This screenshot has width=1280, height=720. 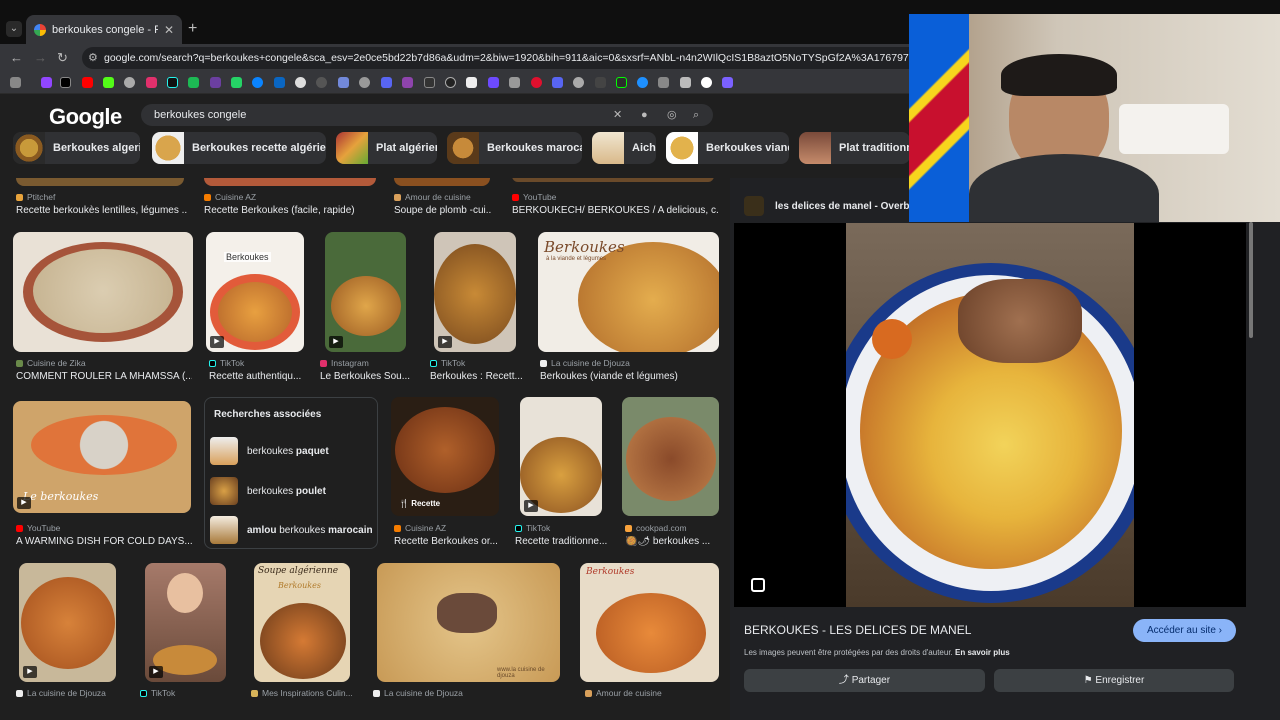 What do you see at coordinates (104, 29) in the screenshot?
I see `browser-tab: berkoukes congele - Recherche ✕` at bounding box center [104, 29].